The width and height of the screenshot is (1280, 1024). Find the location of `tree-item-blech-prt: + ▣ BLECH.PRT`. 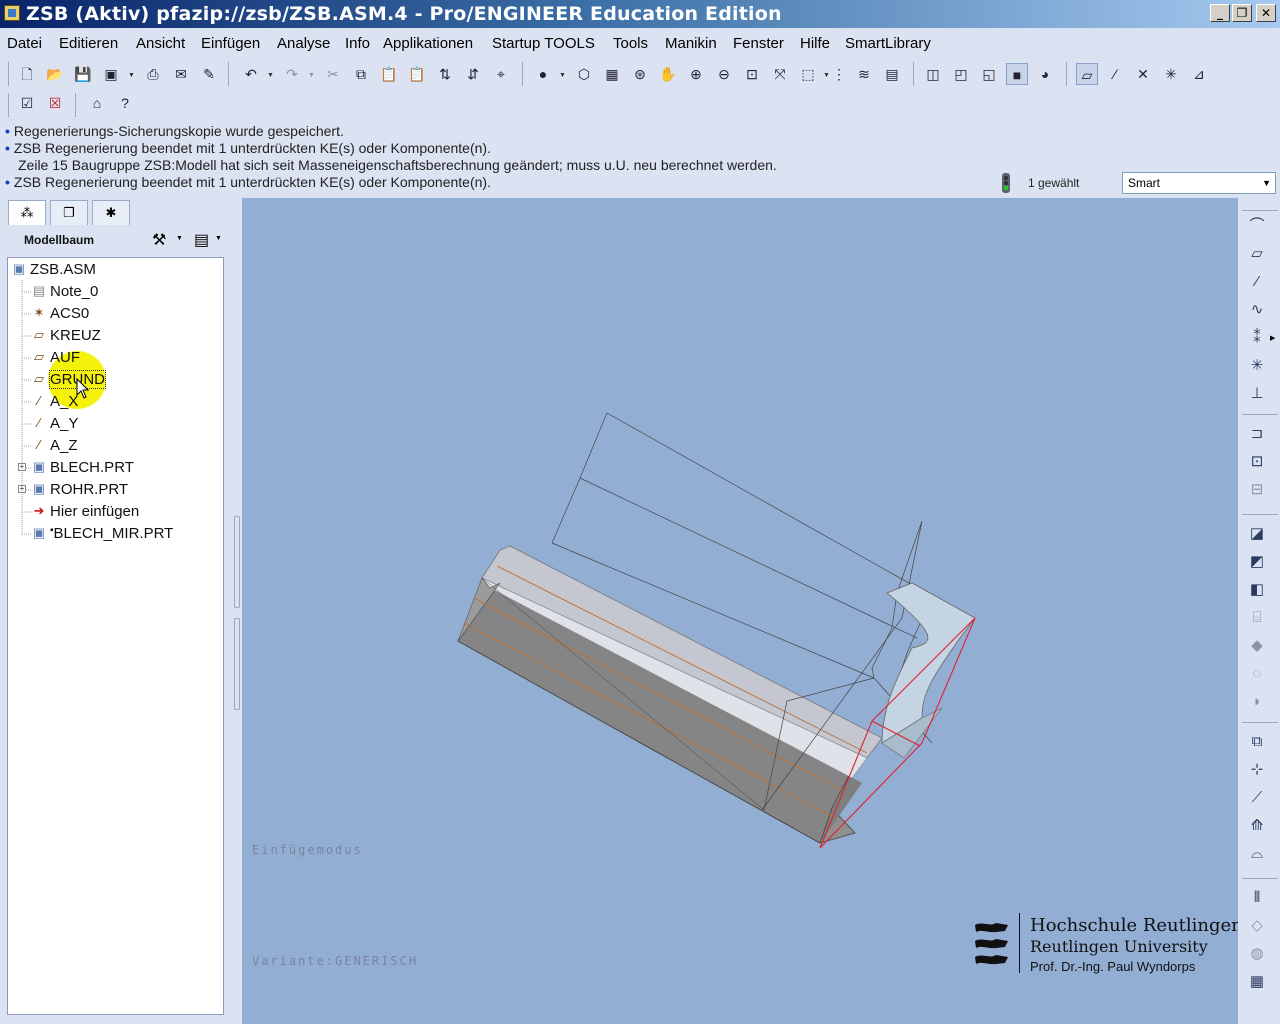

tree-item-blech-prt: + ▣ BLECH.PRT is located at coordinates (113, 468).